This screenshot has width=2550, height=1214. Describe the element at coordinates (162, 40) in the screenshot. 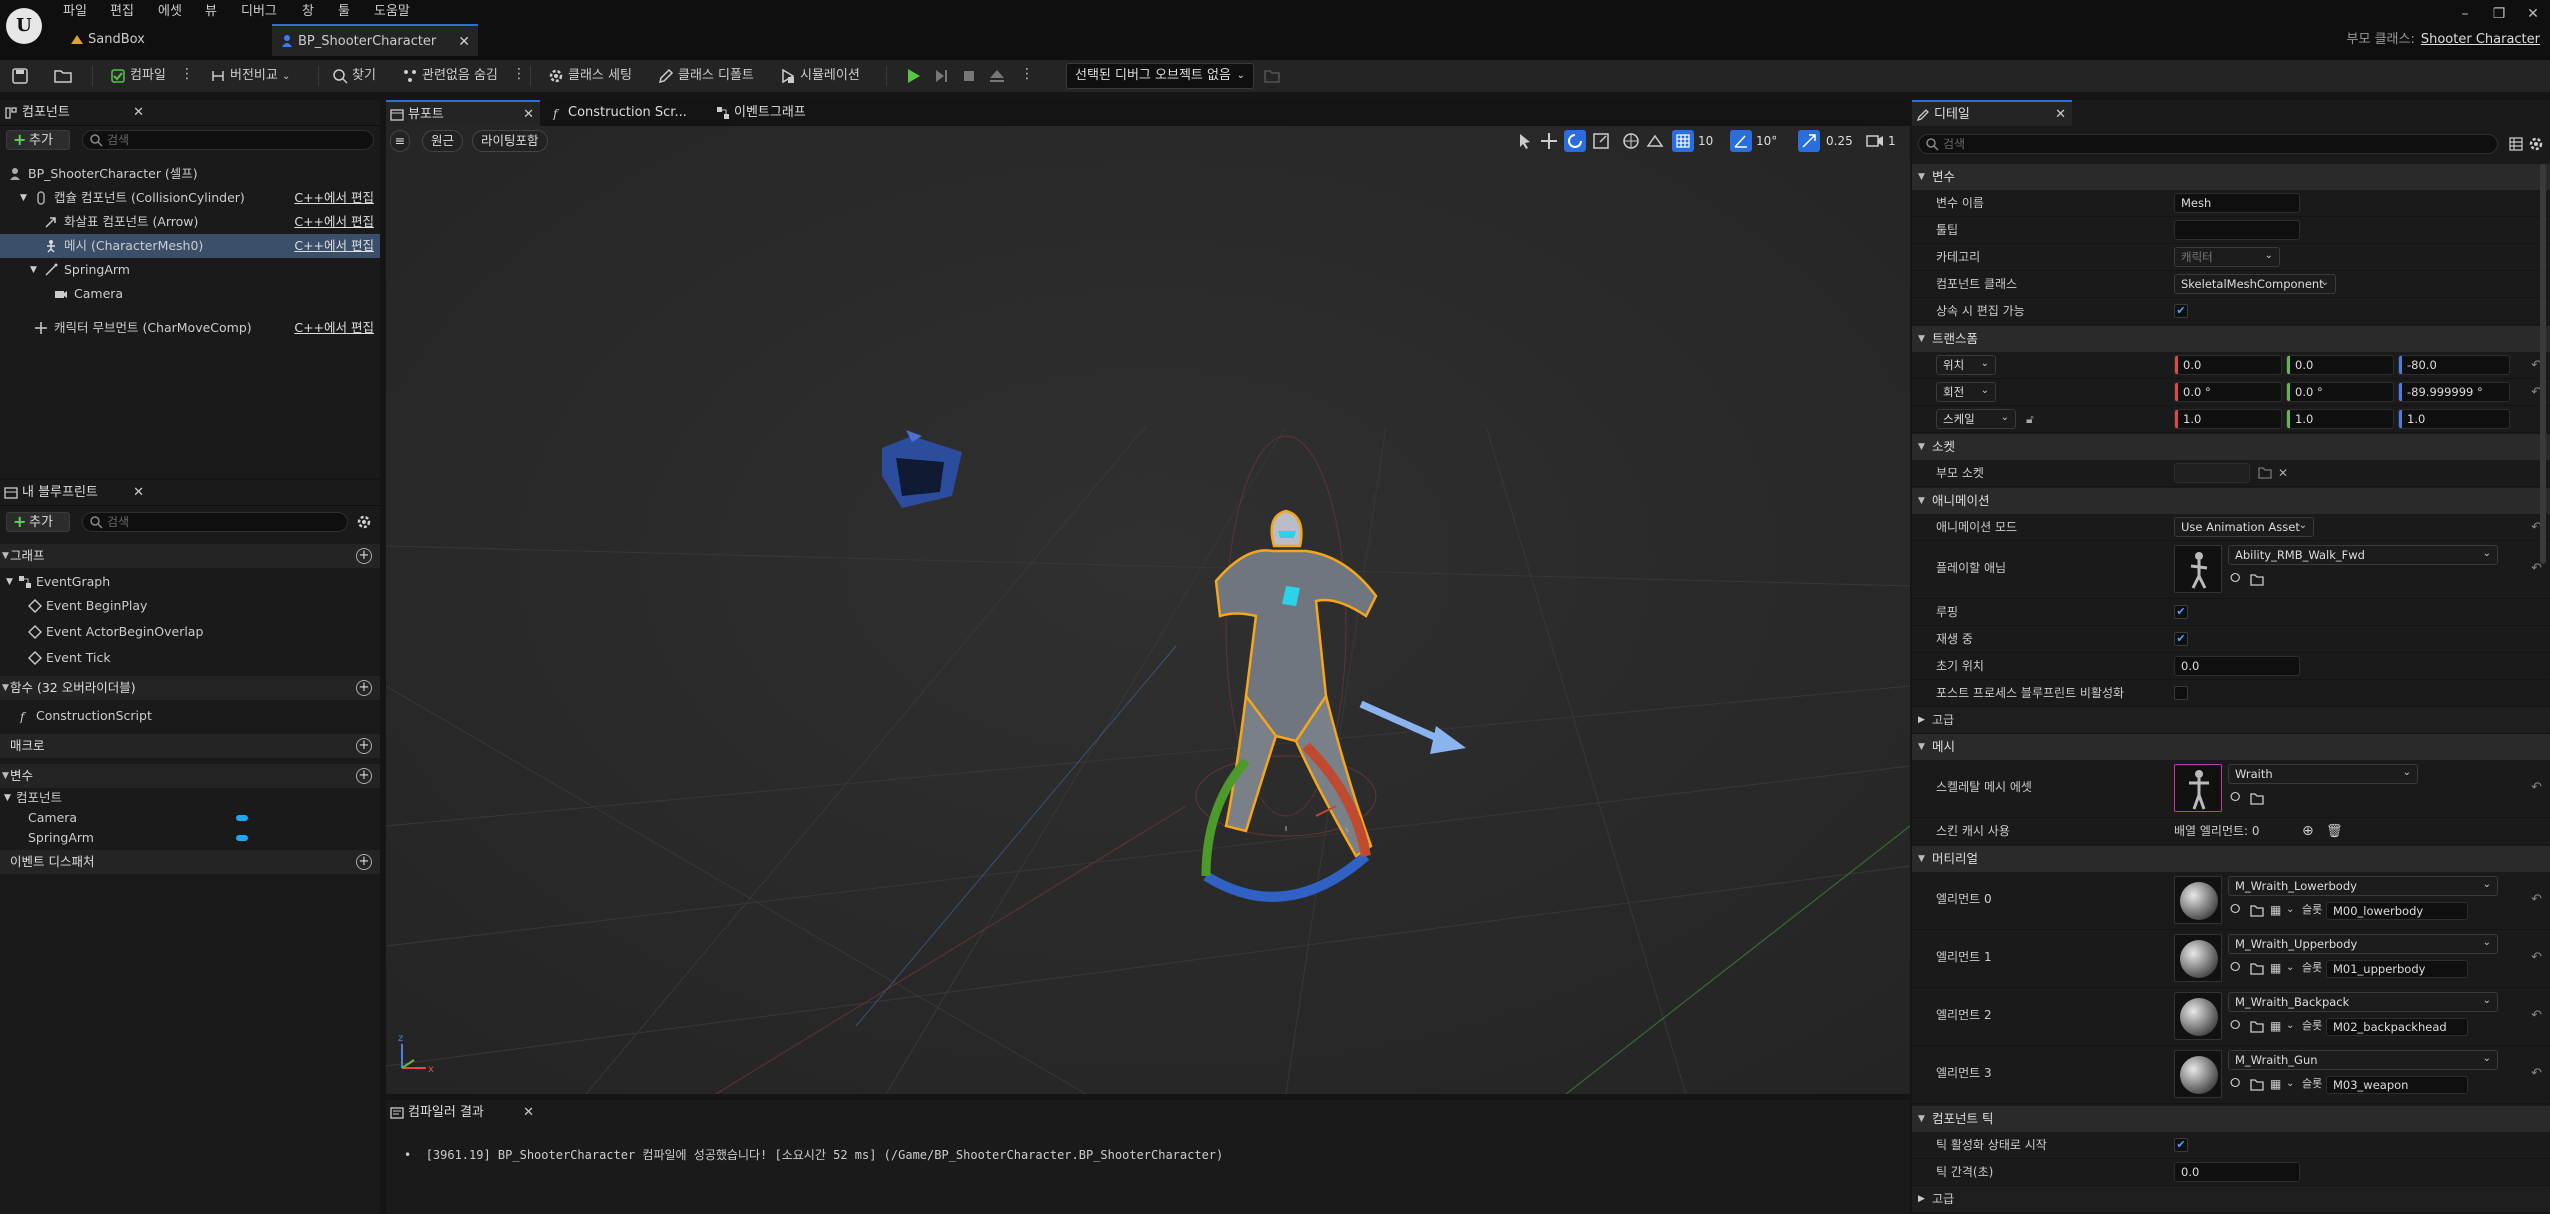

I see `doc-tab-sandbox: SandBox` at that location.